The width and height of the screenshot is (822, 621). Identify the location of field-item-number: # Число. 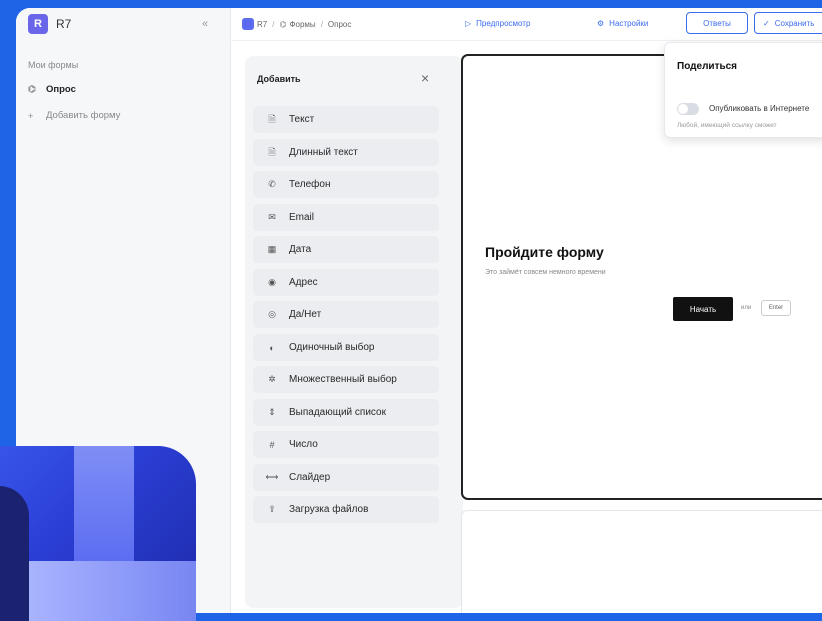
(346, 444).